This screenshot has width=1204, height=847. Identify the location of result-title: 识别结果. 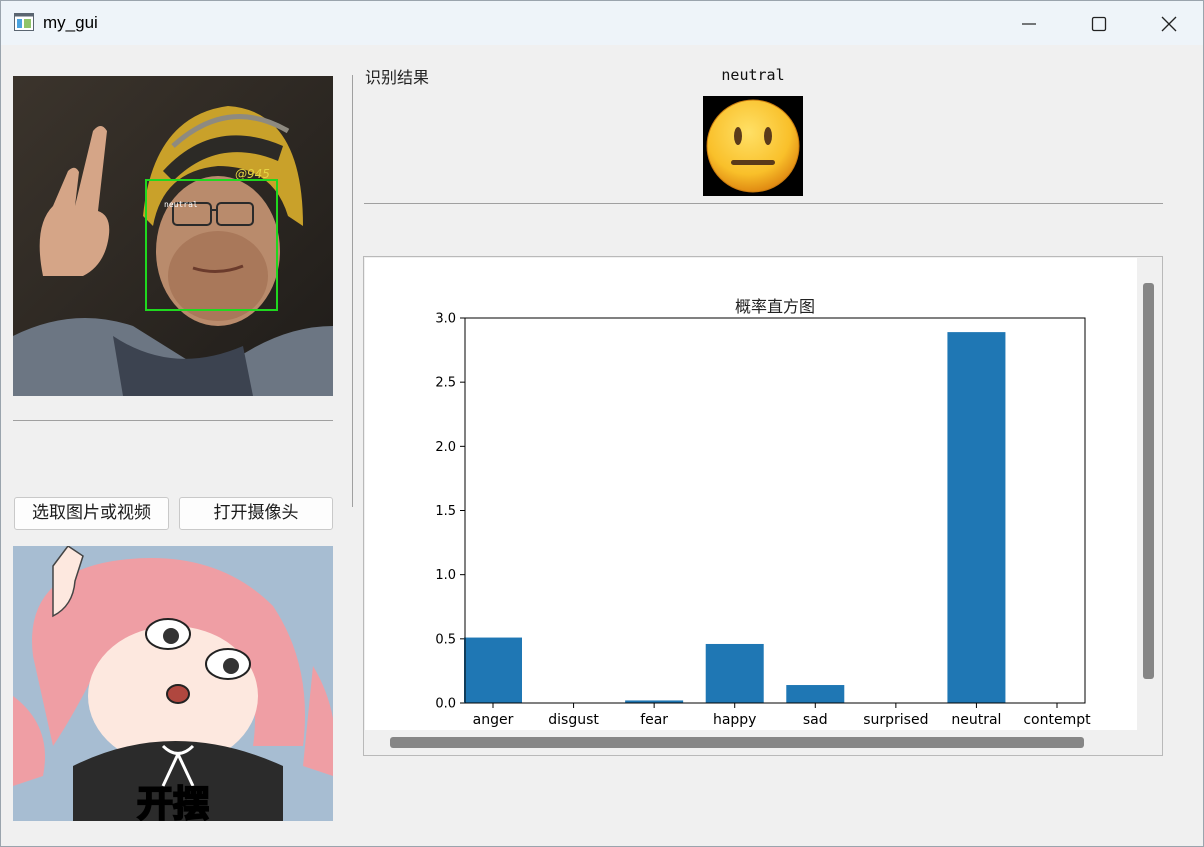
(397, 77).